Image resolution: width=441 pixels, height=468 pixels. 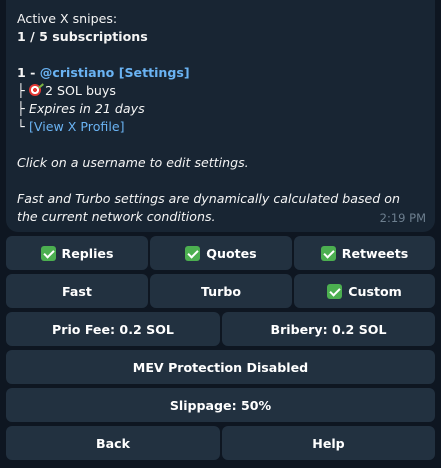 I want to click on expires-text: Expires in 21 days, so click(x=87, y=108).